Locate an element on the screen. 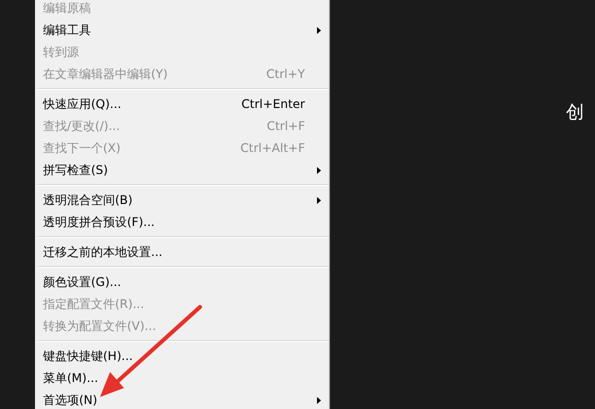  menu-item: 快速应用(Q)... Ctrl+Enter is located at coordinates (182, 104).